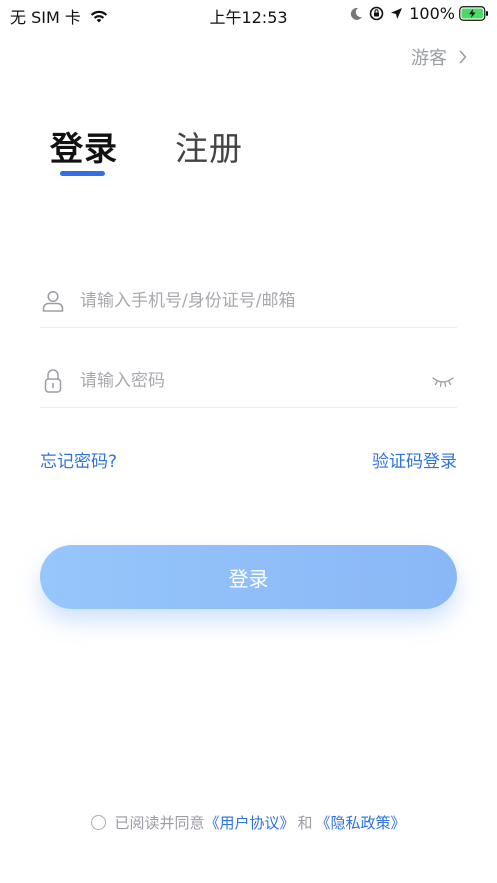  What do you see at coordinates (268, 301) in the screenshot?
I see `account-input` at bounding box center [268, 301].